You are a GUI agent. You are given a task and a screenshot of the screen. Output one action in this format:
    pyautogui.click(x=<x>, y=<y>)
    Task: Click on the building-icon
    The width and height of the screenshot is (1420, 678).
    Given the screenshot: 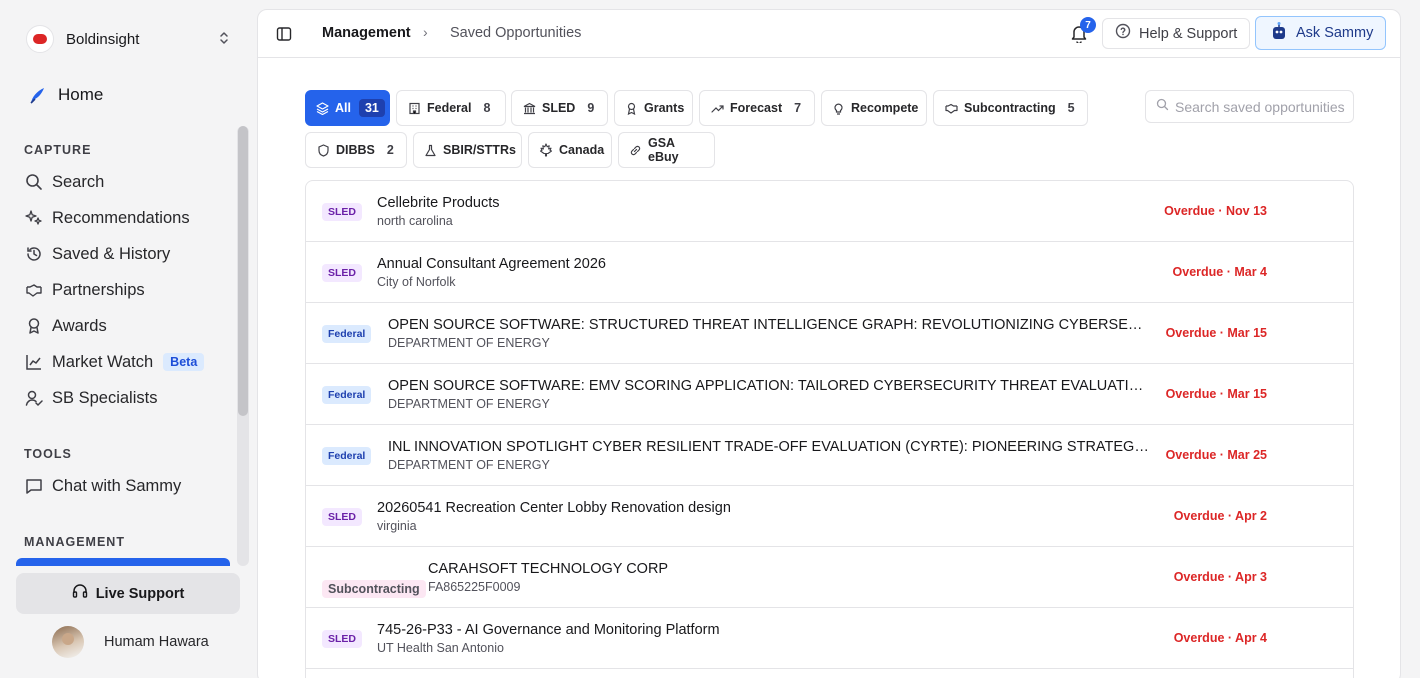 What is the action you would take?
    pyautogui.click(x=414, y=108)
    